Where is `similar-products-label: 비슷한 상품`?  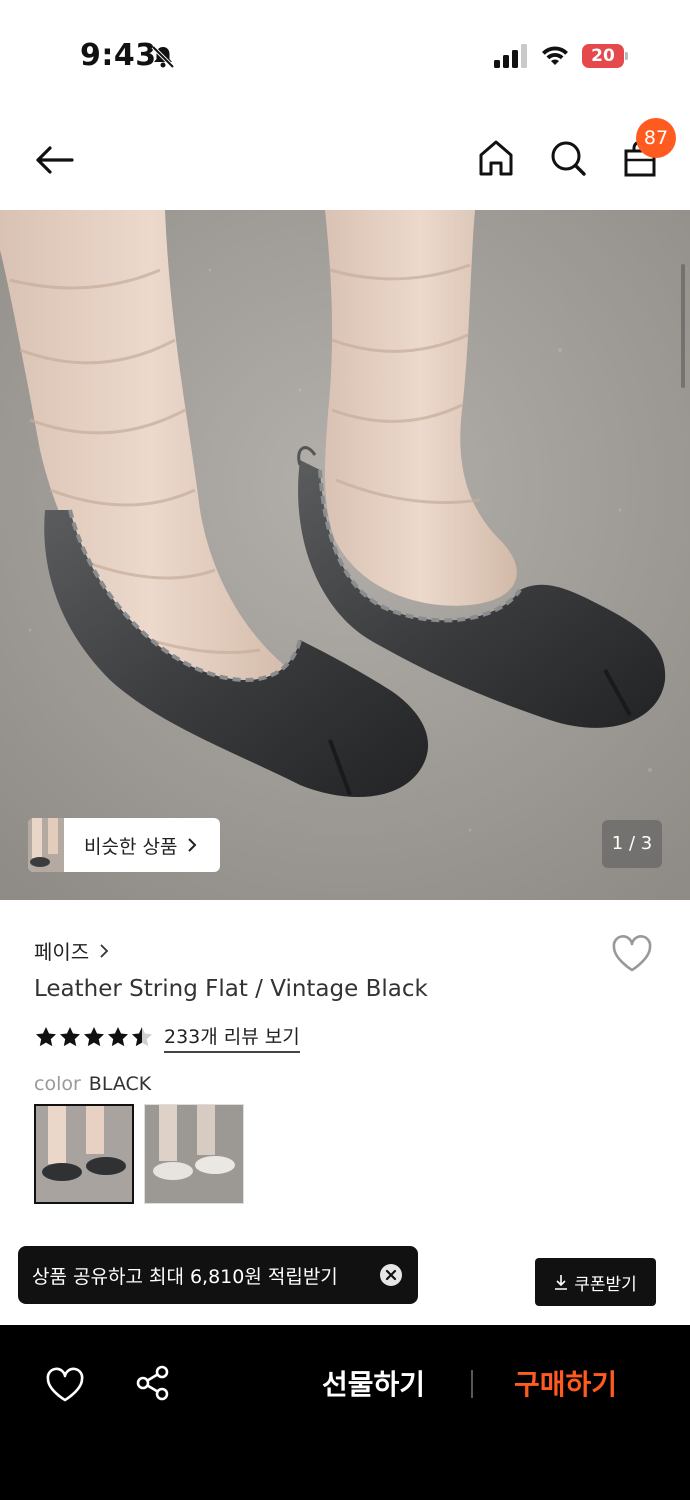 similar-products-label: 비슷한 상품 is located at coordinates (131, 846).